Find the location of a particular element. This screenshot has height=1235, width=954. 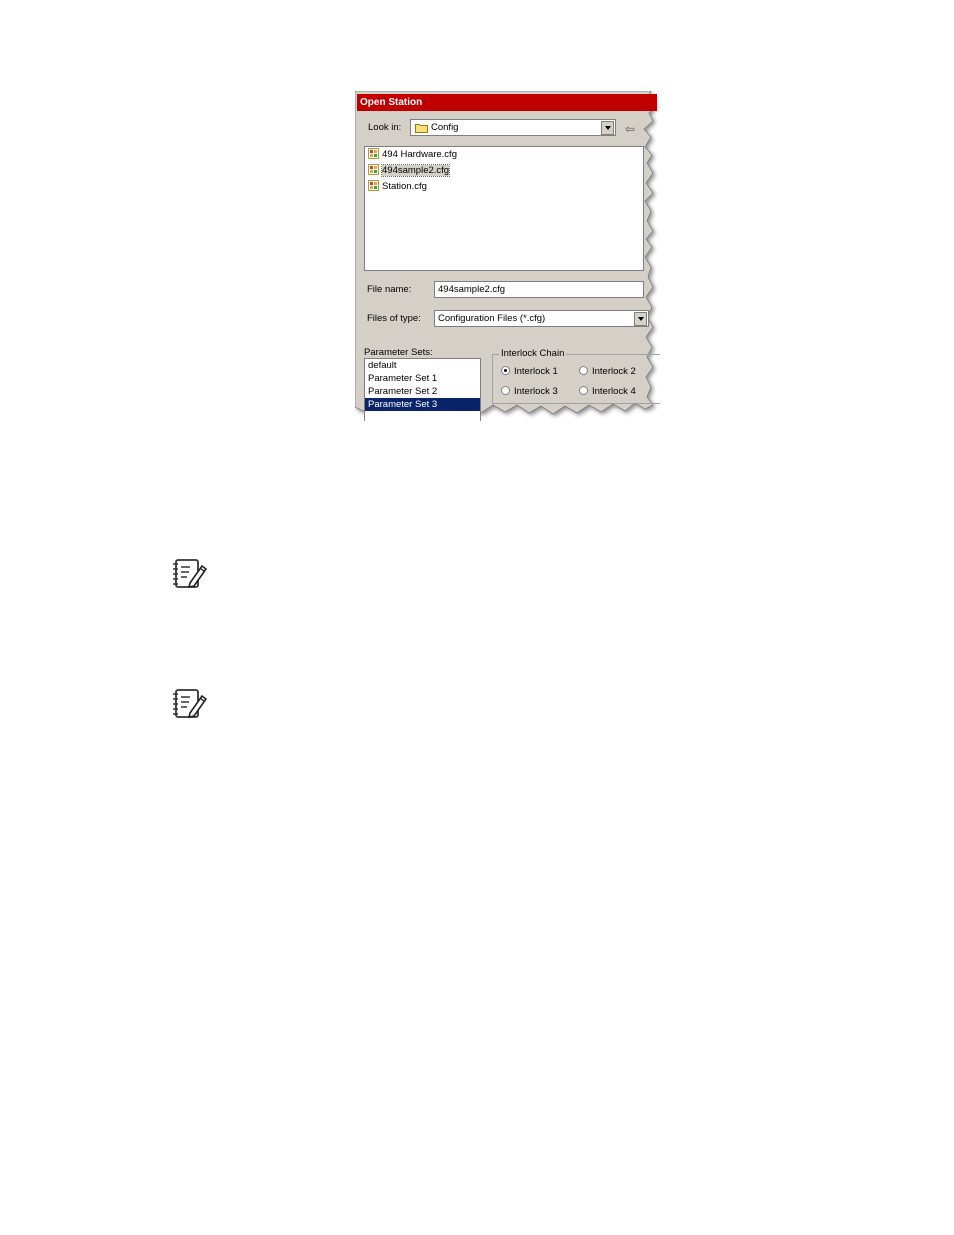

interlock-4-label: Interlock 4 is located at coordinates (614, 391).